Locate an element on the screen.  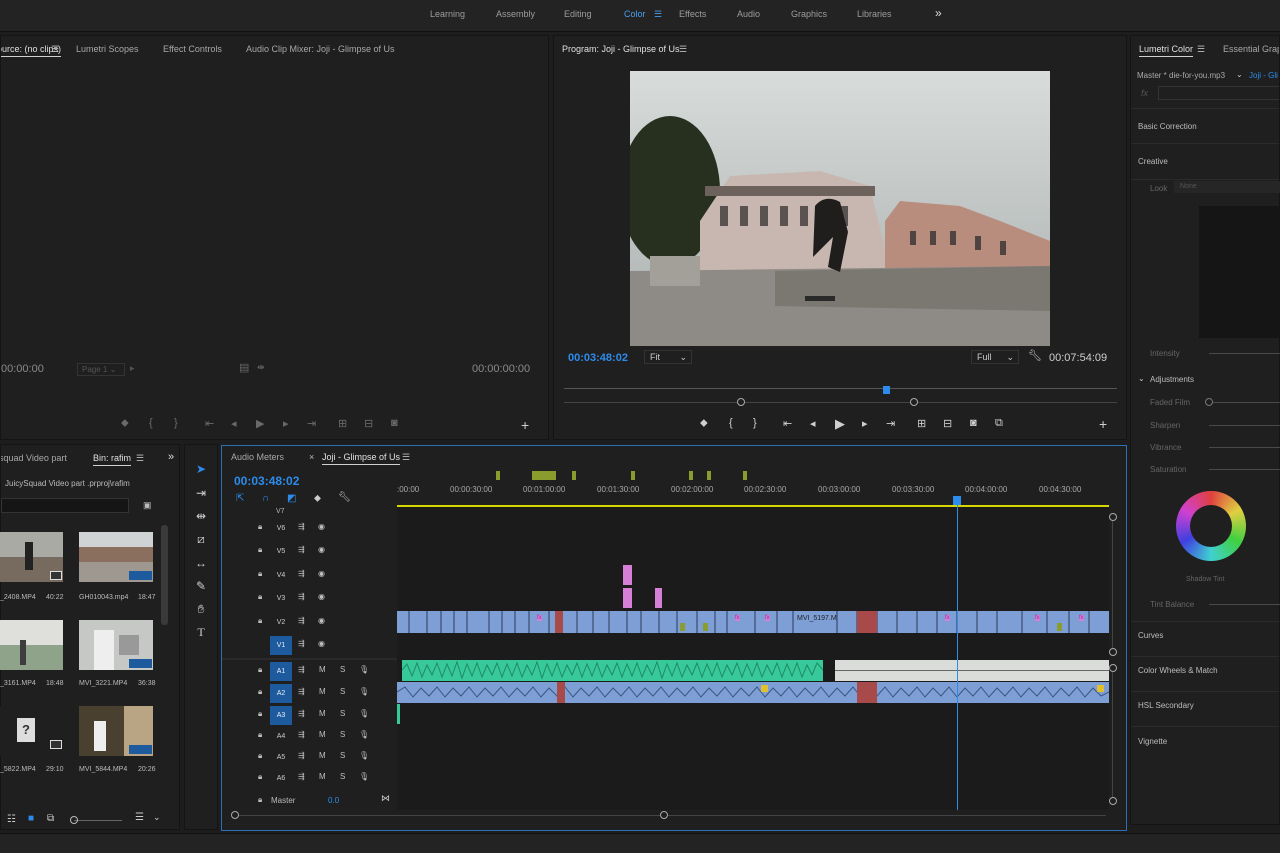
timeline-zoom-handle-right is located at coordinates (664, 815).